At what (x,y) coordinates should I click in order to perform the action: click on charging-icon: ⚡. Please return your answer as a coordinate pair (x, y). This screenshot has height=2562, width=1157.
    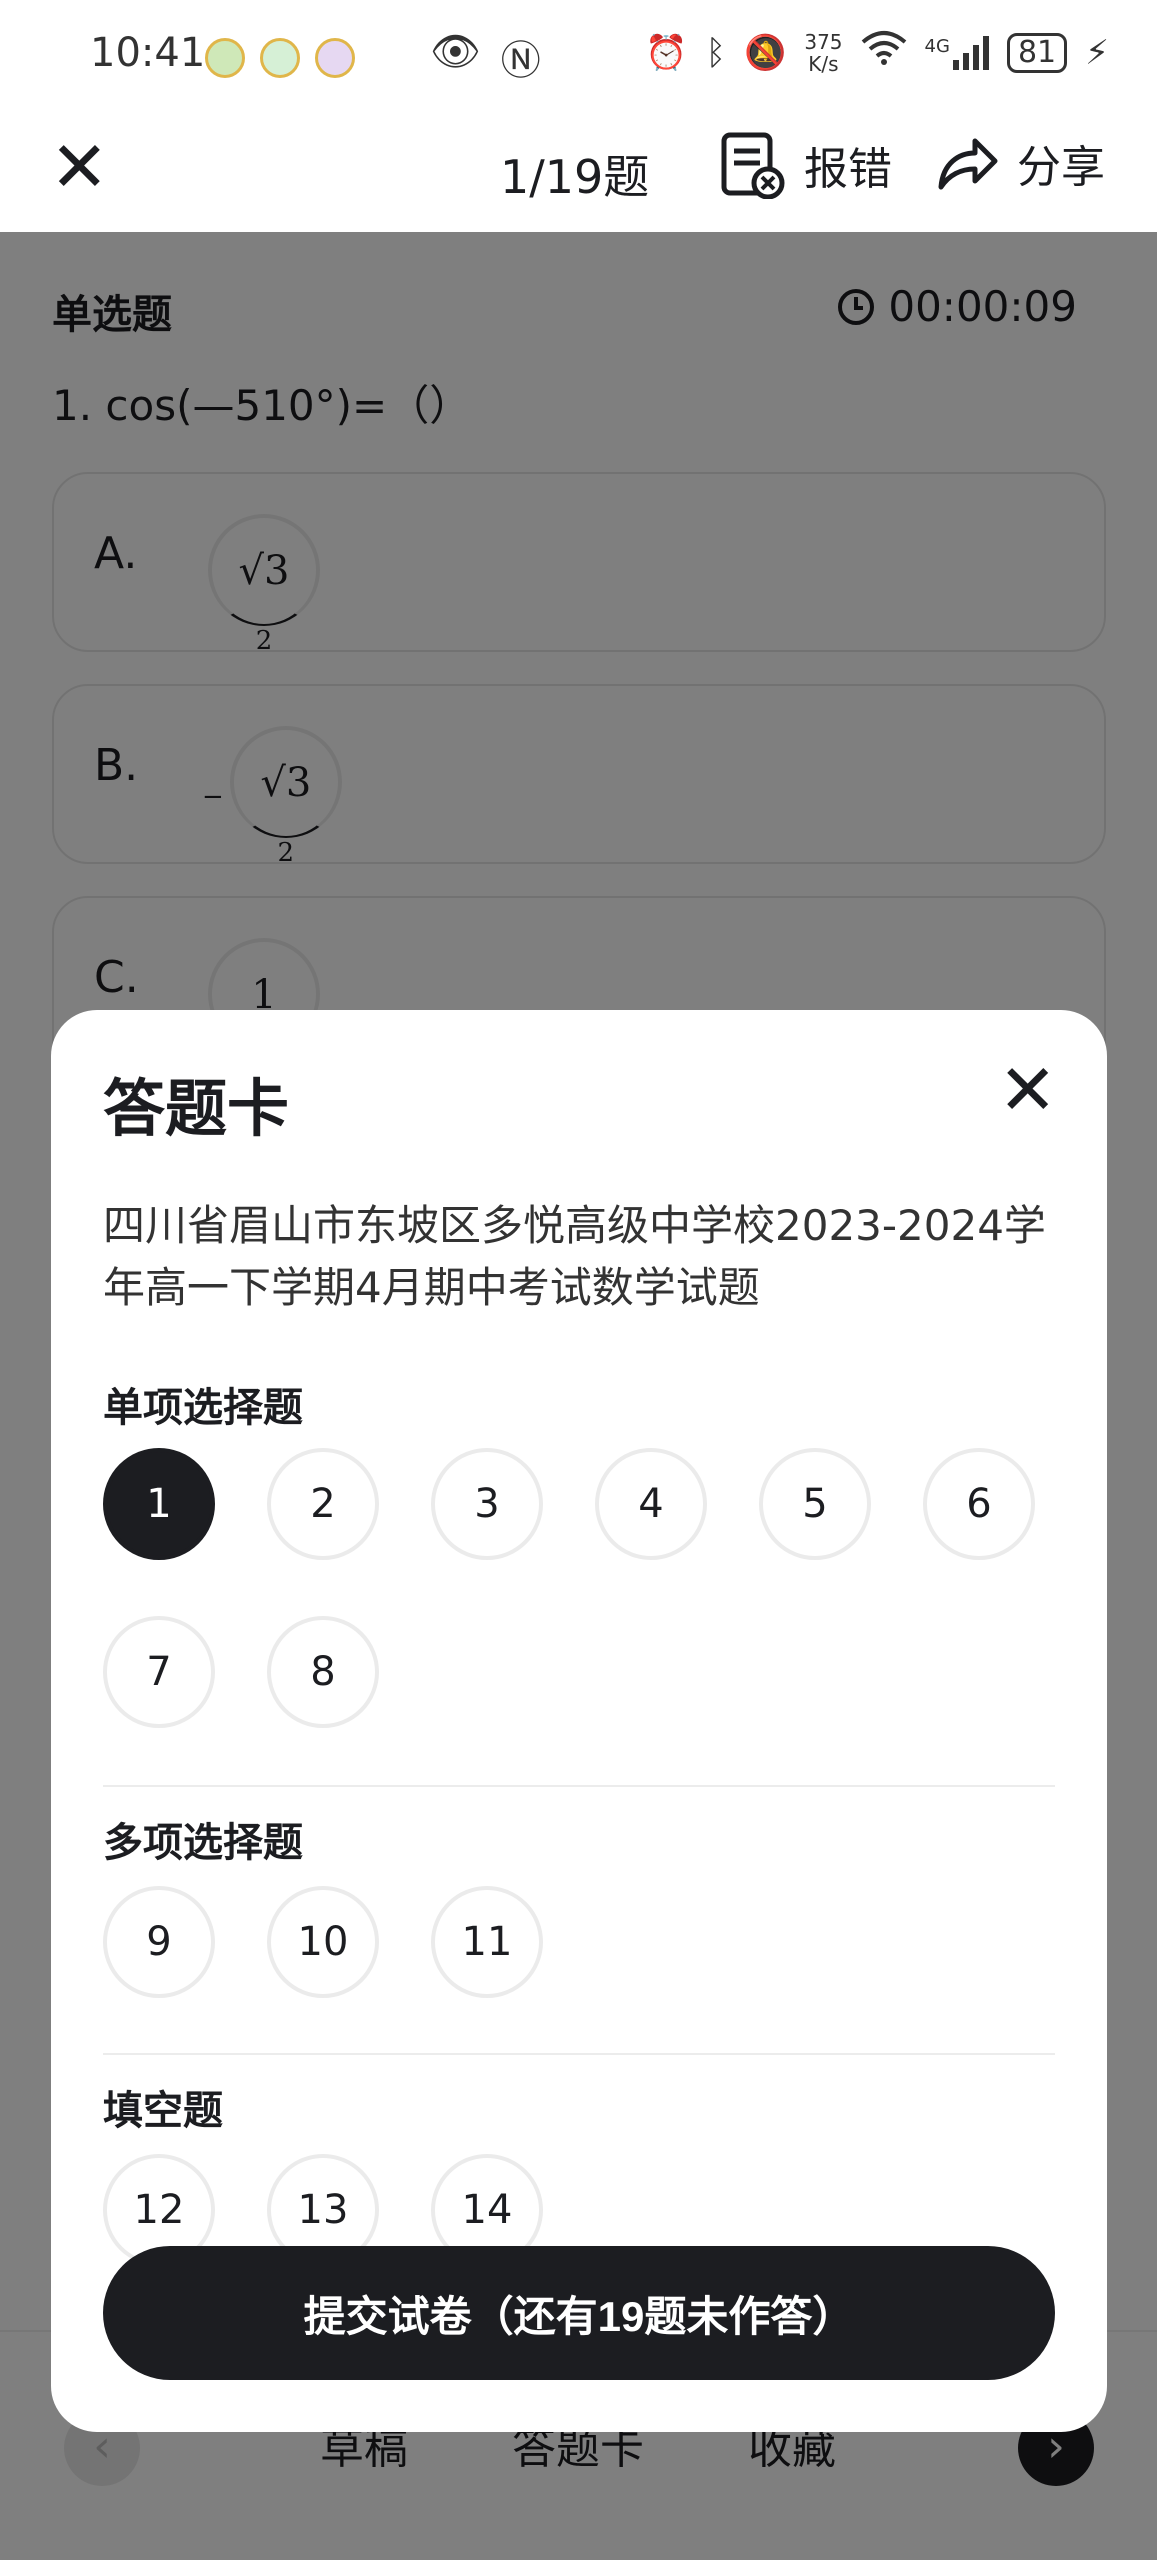
    Looking at the image, I should click on (1097, 52).